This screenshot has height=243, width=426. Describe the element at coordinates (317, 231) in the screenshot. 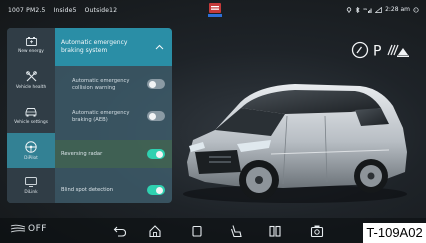

I see `camera-icon` at that location.